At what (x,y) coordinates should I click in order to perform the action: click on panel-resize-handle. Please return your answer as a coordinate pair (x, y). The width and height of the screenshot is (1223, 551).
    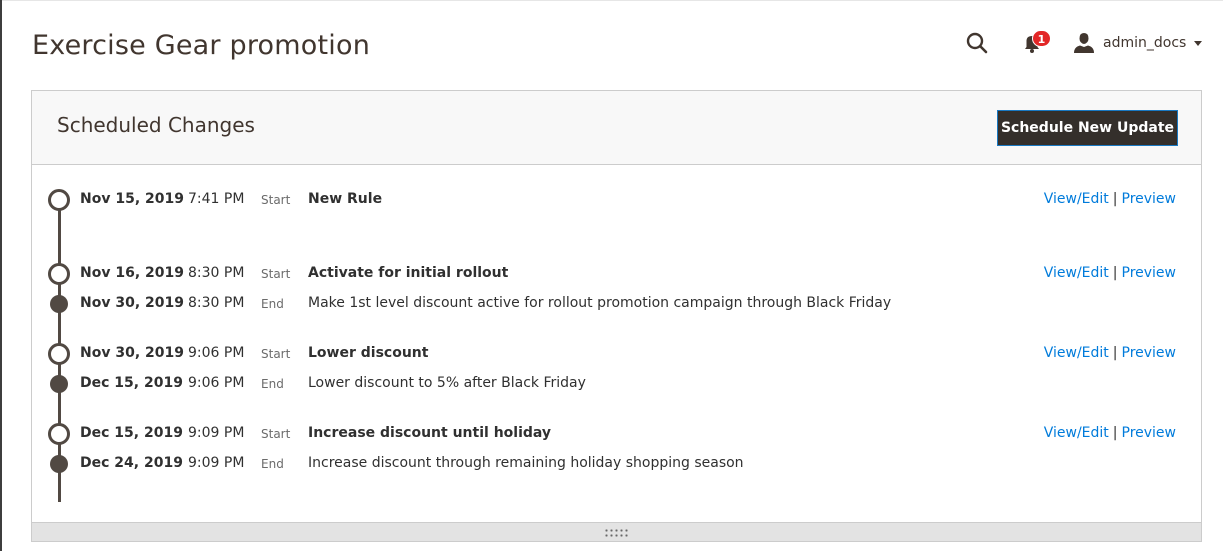
    Looking at the image, I should click on (616, 531).